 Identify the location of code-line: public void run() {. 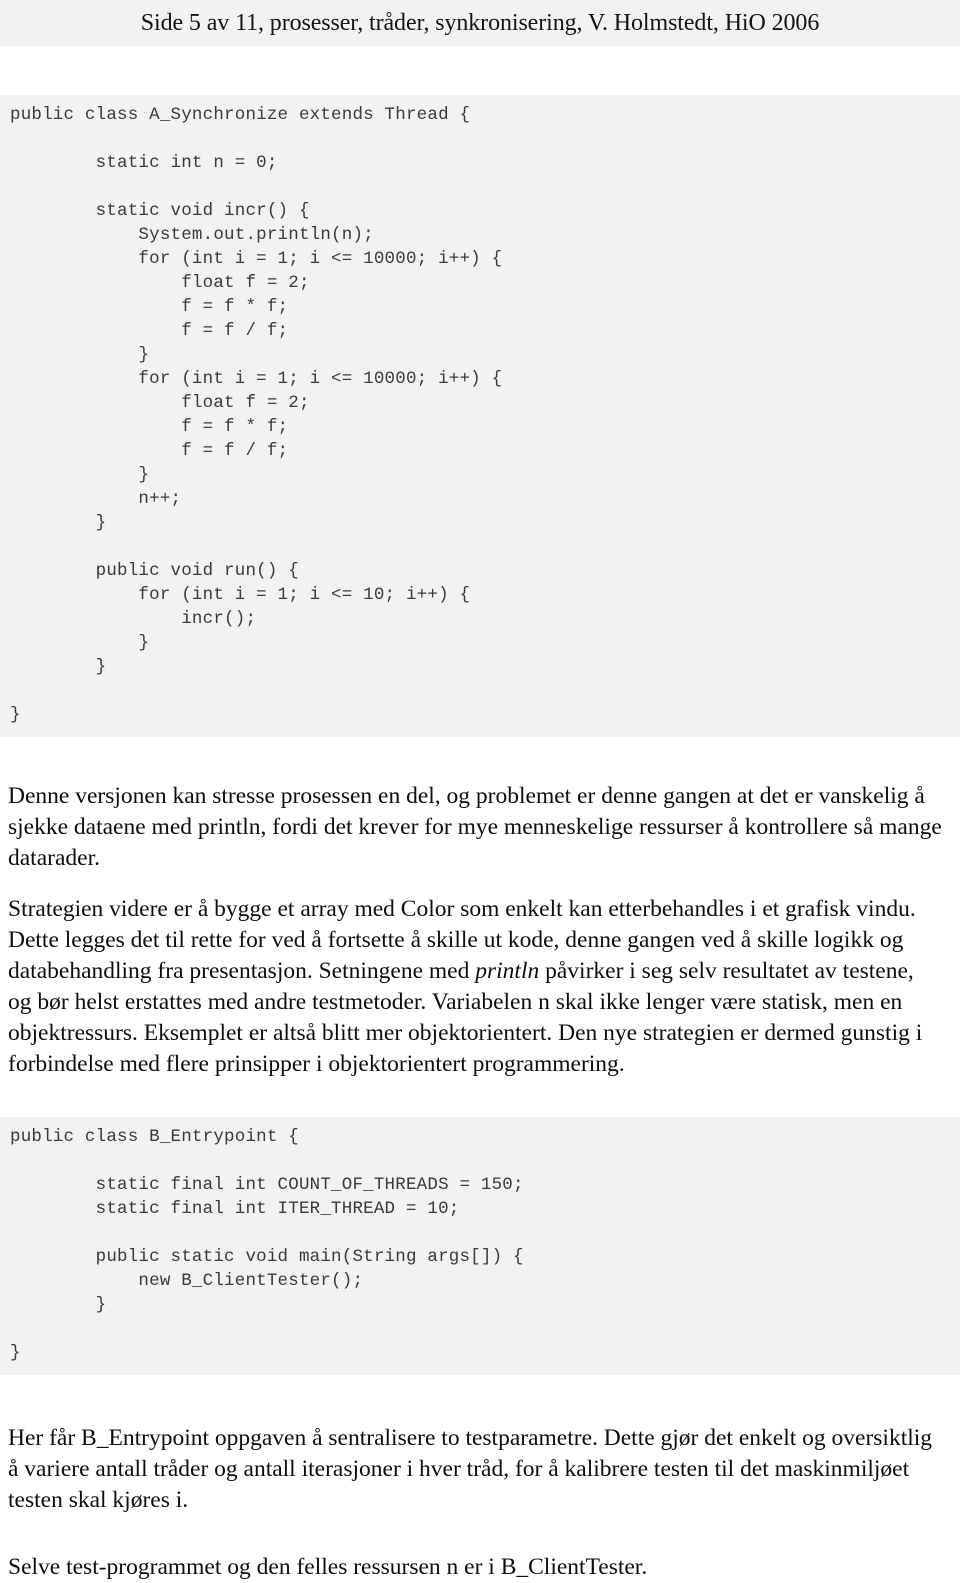
(154, 571).